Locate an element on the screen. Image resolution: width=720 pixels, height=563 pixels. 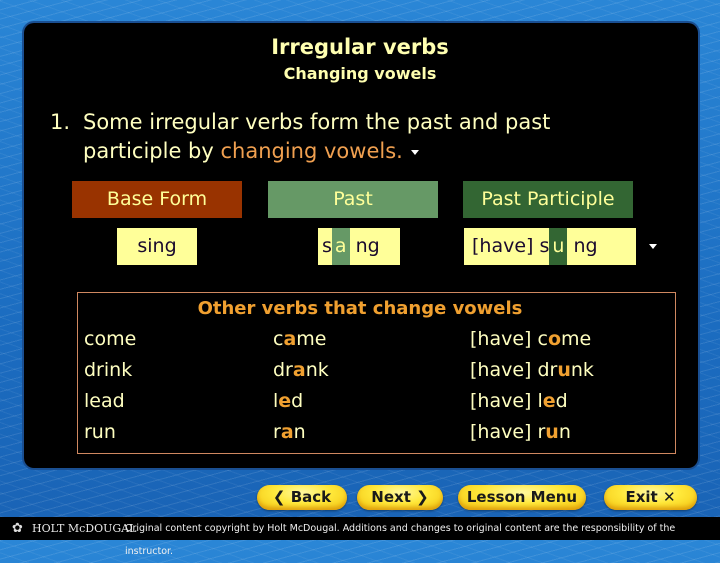
exit-button: Exit ✕ is located at coordinates (650, 497).